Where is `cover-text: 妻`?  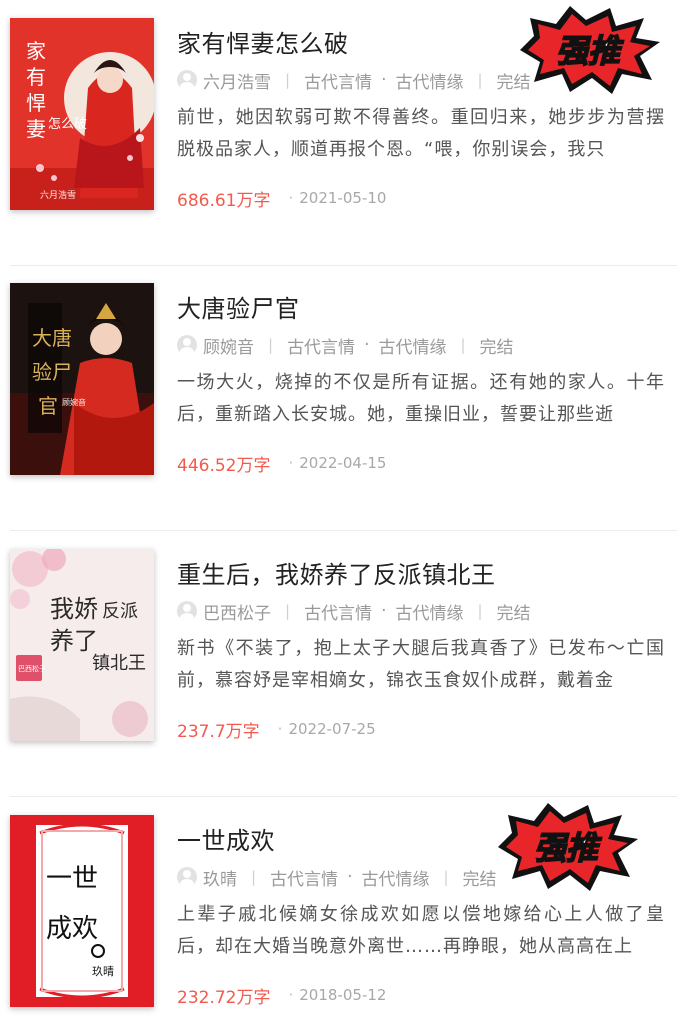
cover-text: 妻 is located at coordinates (36, 129).